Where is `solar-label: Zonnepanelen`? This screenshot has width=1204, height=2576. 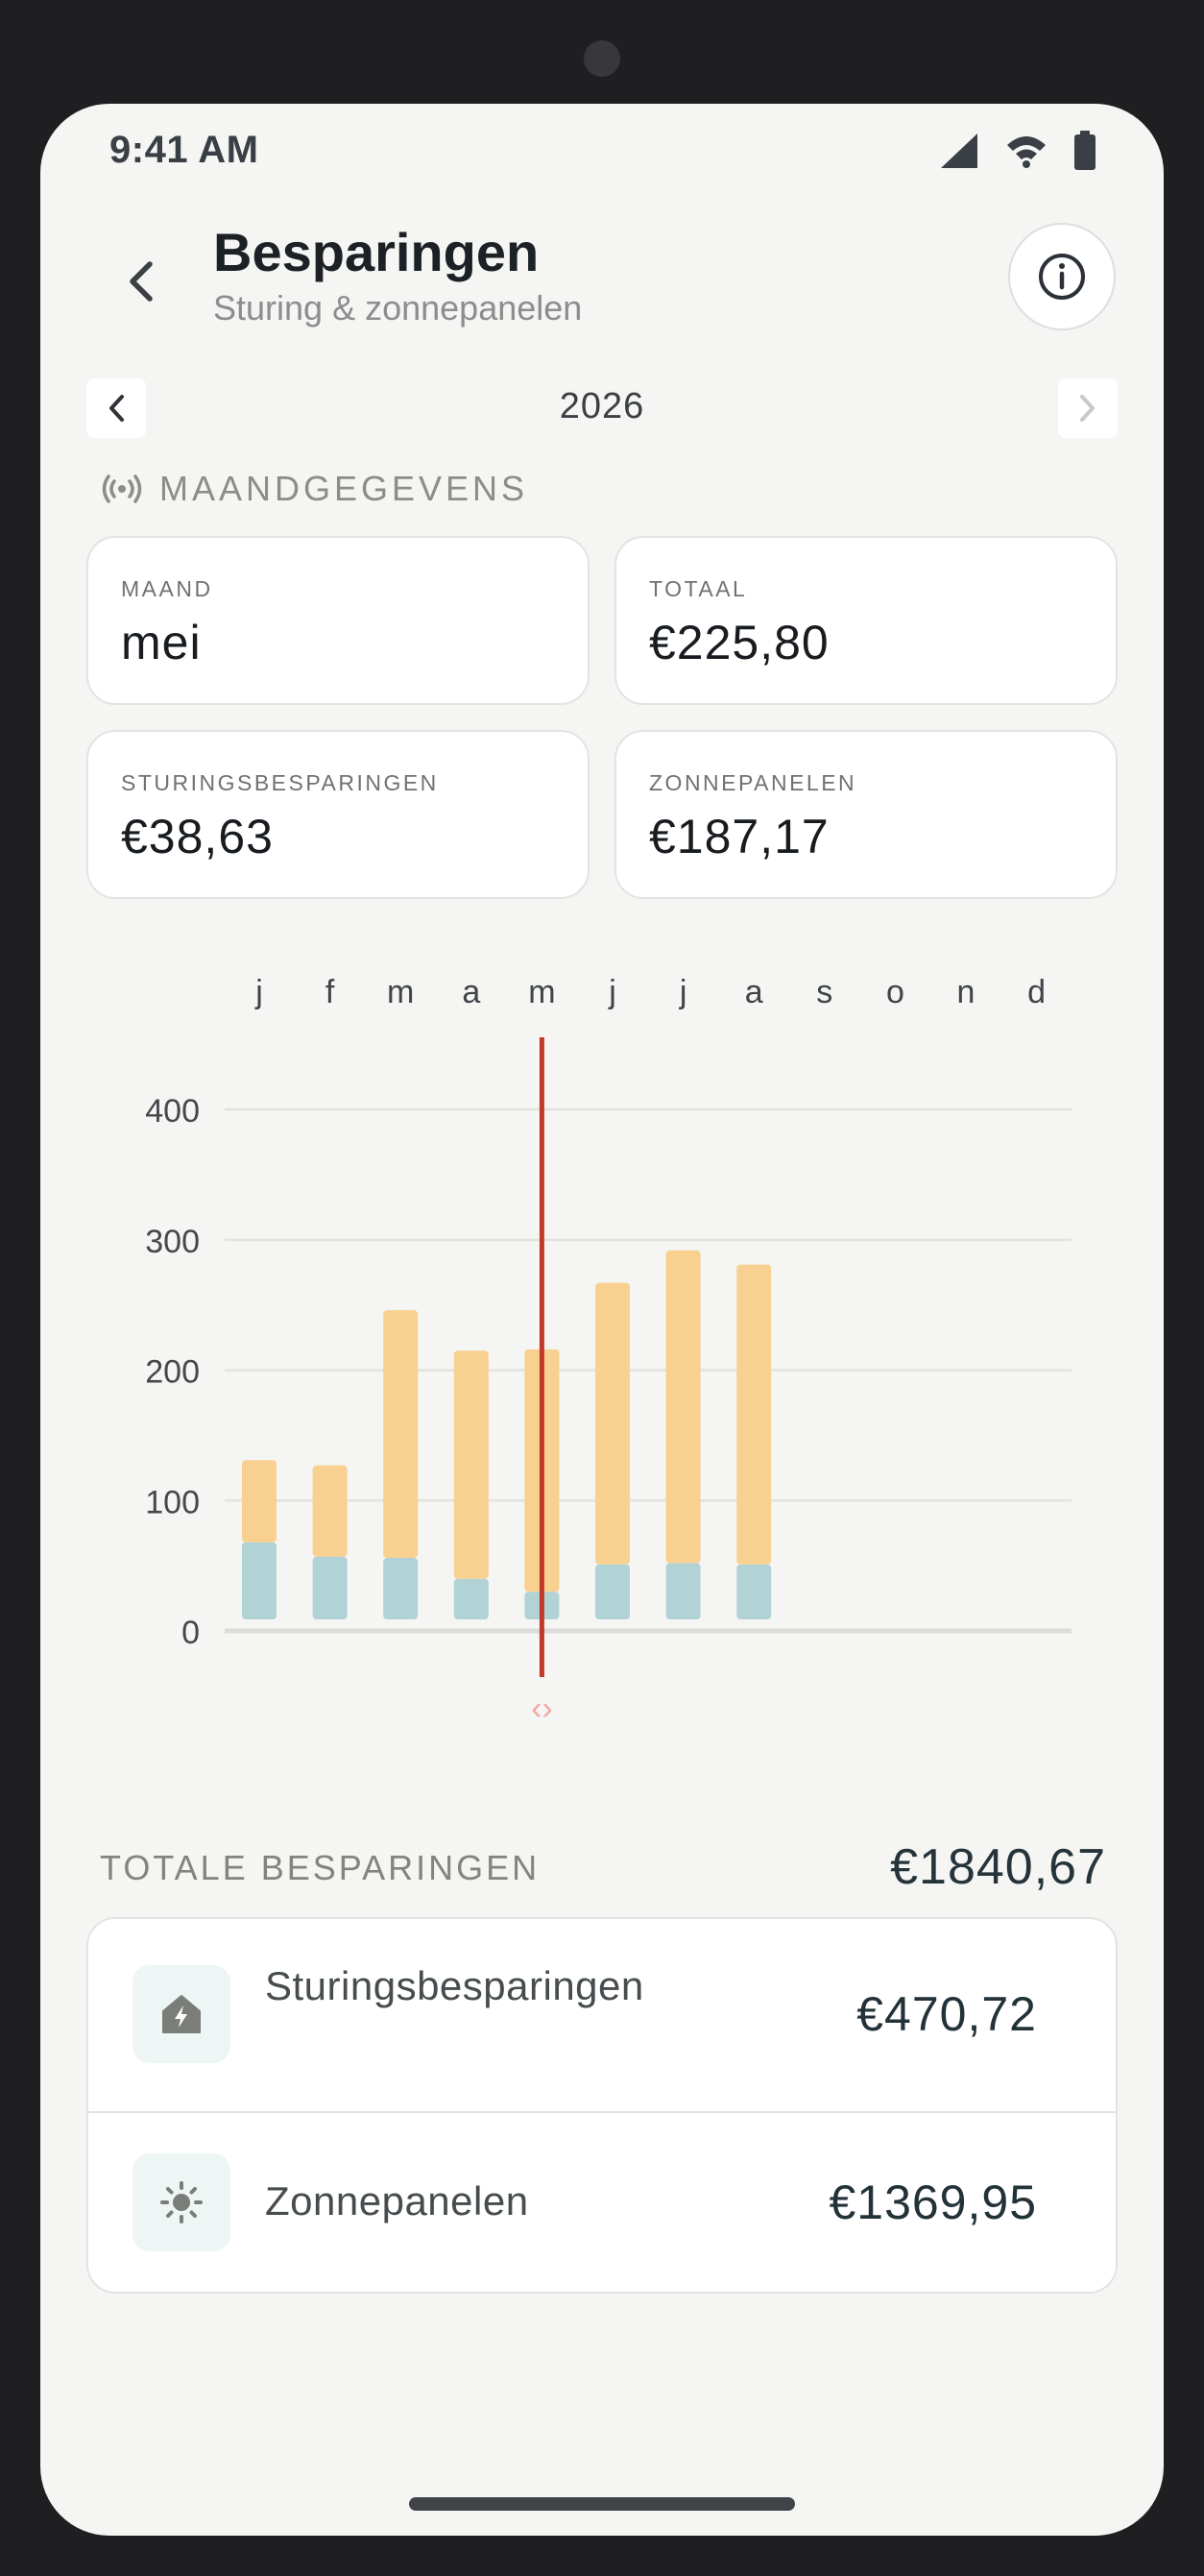
solar-label: Zonnepanelen is located at coordinates (397, 2201).